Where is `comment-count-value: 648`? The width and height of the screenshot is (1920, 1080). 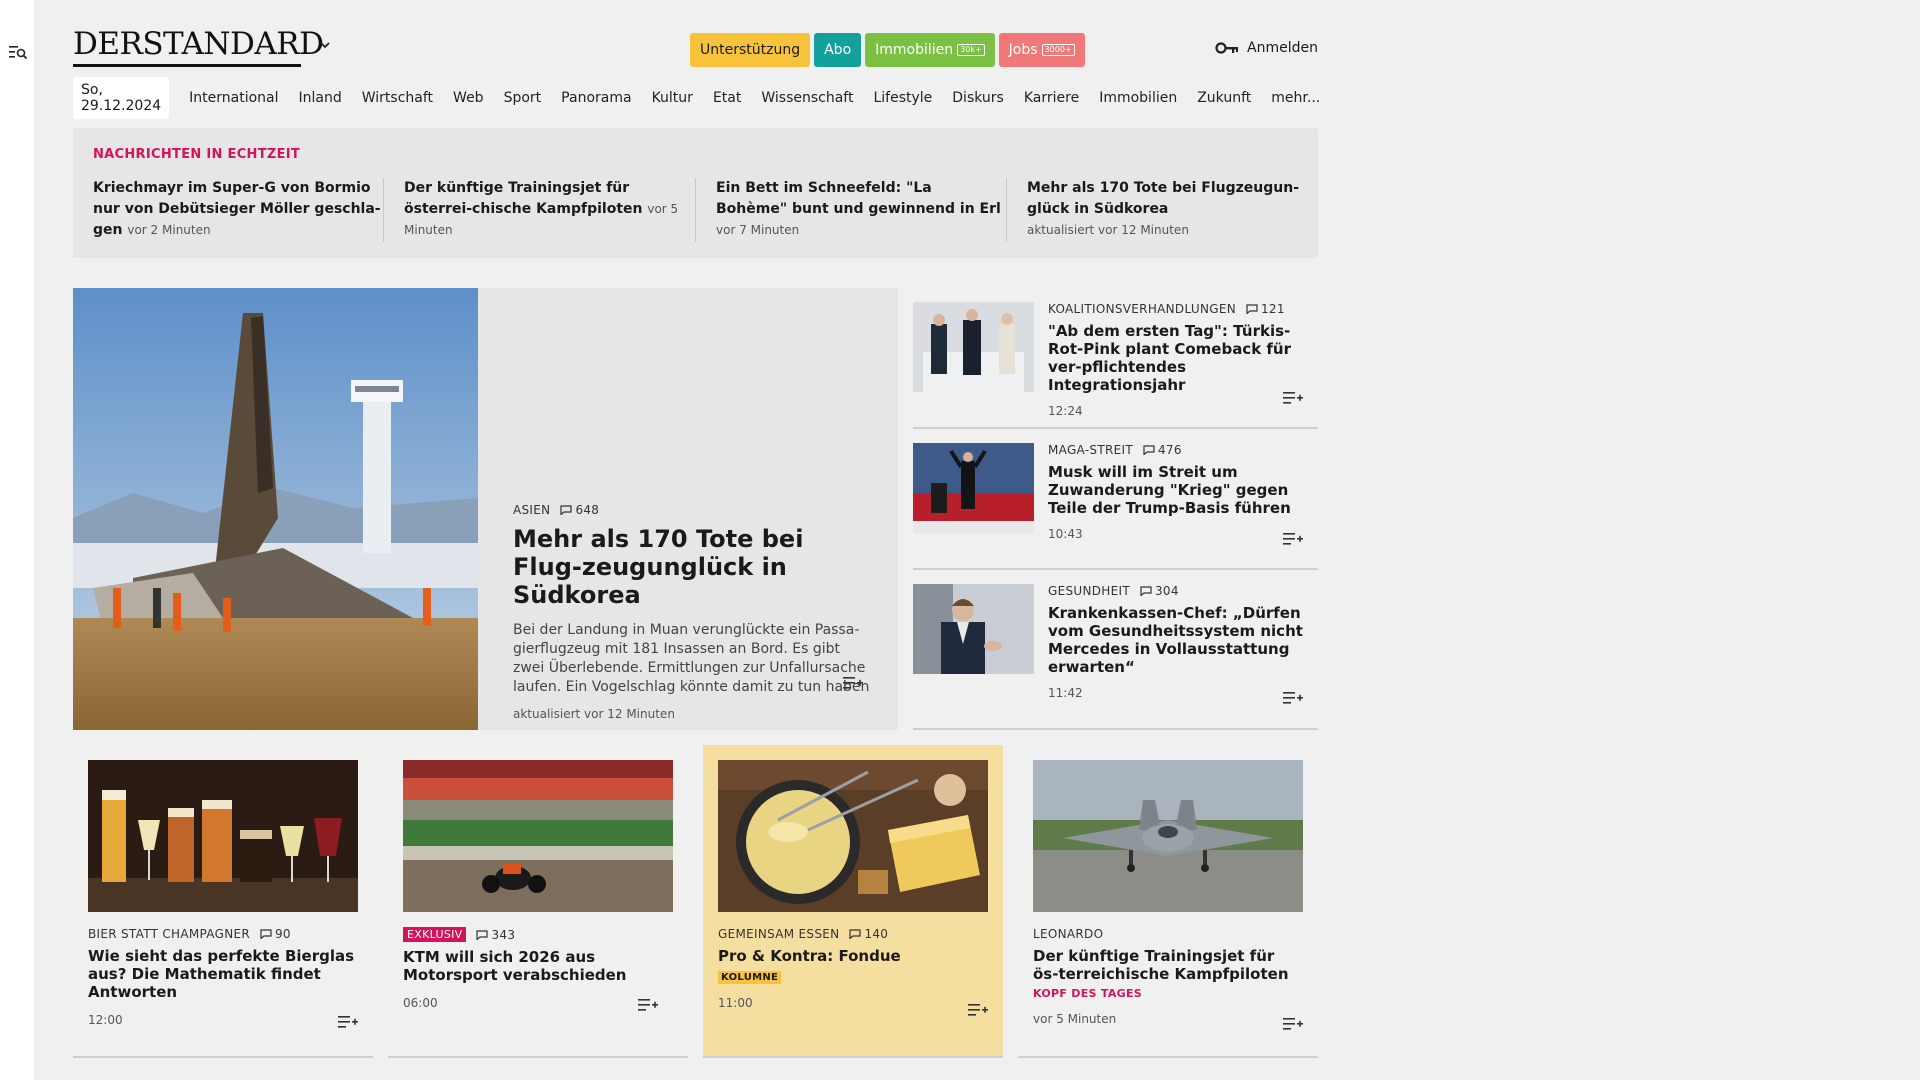
comment-count-value: 648 is located at coordinates (587, 510).